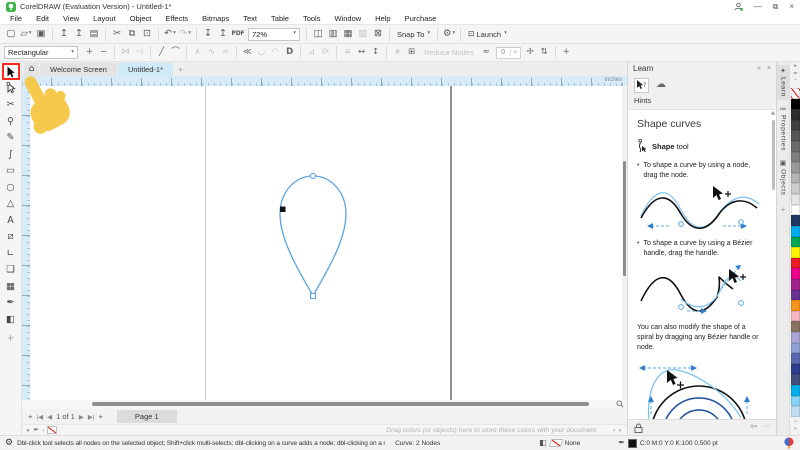  What do you see at coordinates (505, 34) in the screenshot?
I see `launch-caret-icon: ▾` at bounding box center [505, 34].